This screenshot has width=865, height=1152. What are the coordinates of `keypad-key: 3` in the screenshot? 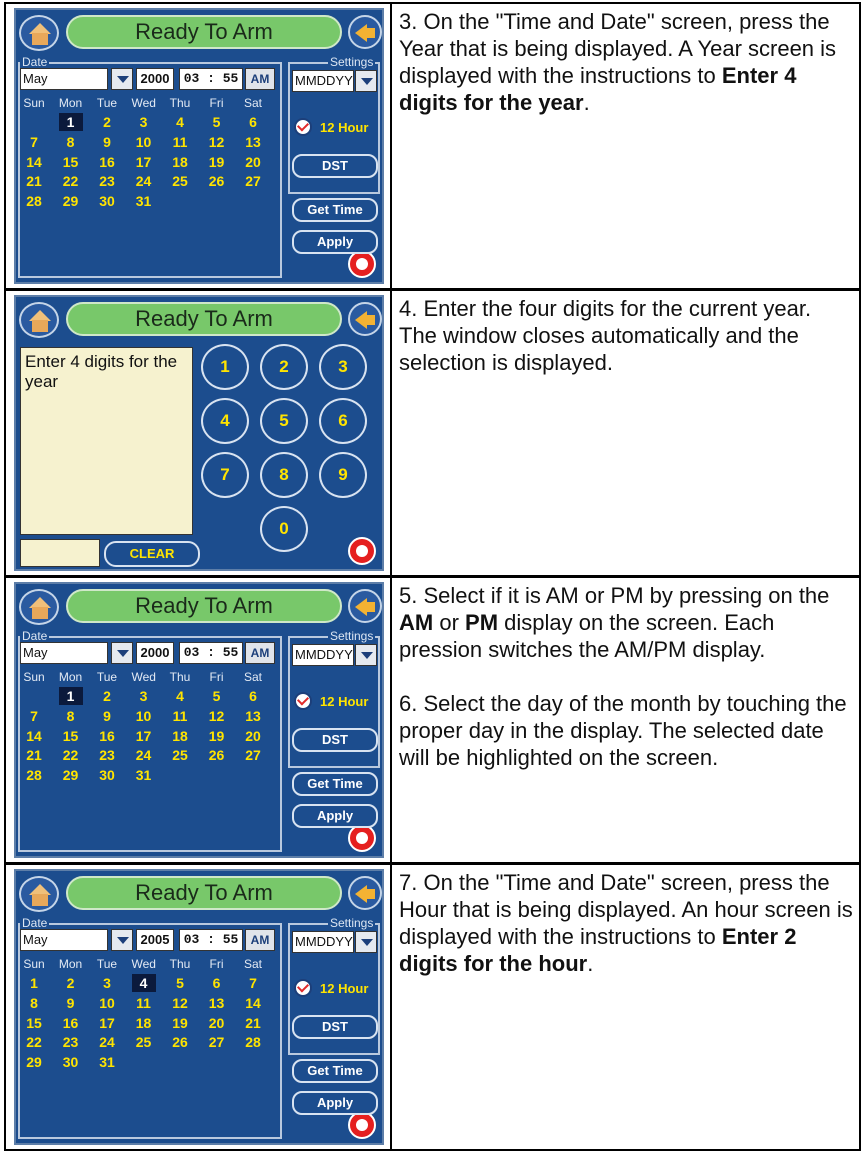 It's located at (343, 367).